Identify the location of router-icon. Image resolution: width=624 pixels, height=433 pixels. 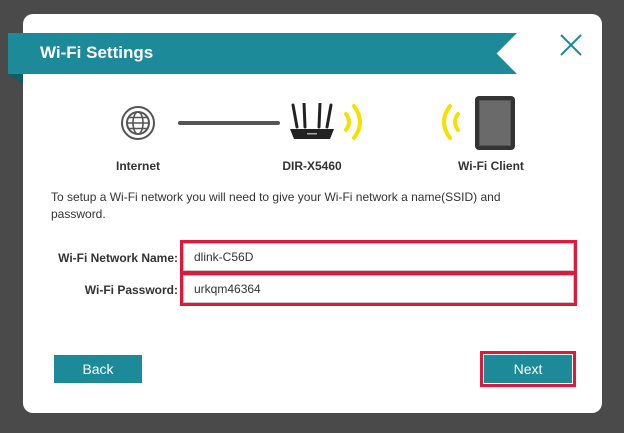
(312, 121).